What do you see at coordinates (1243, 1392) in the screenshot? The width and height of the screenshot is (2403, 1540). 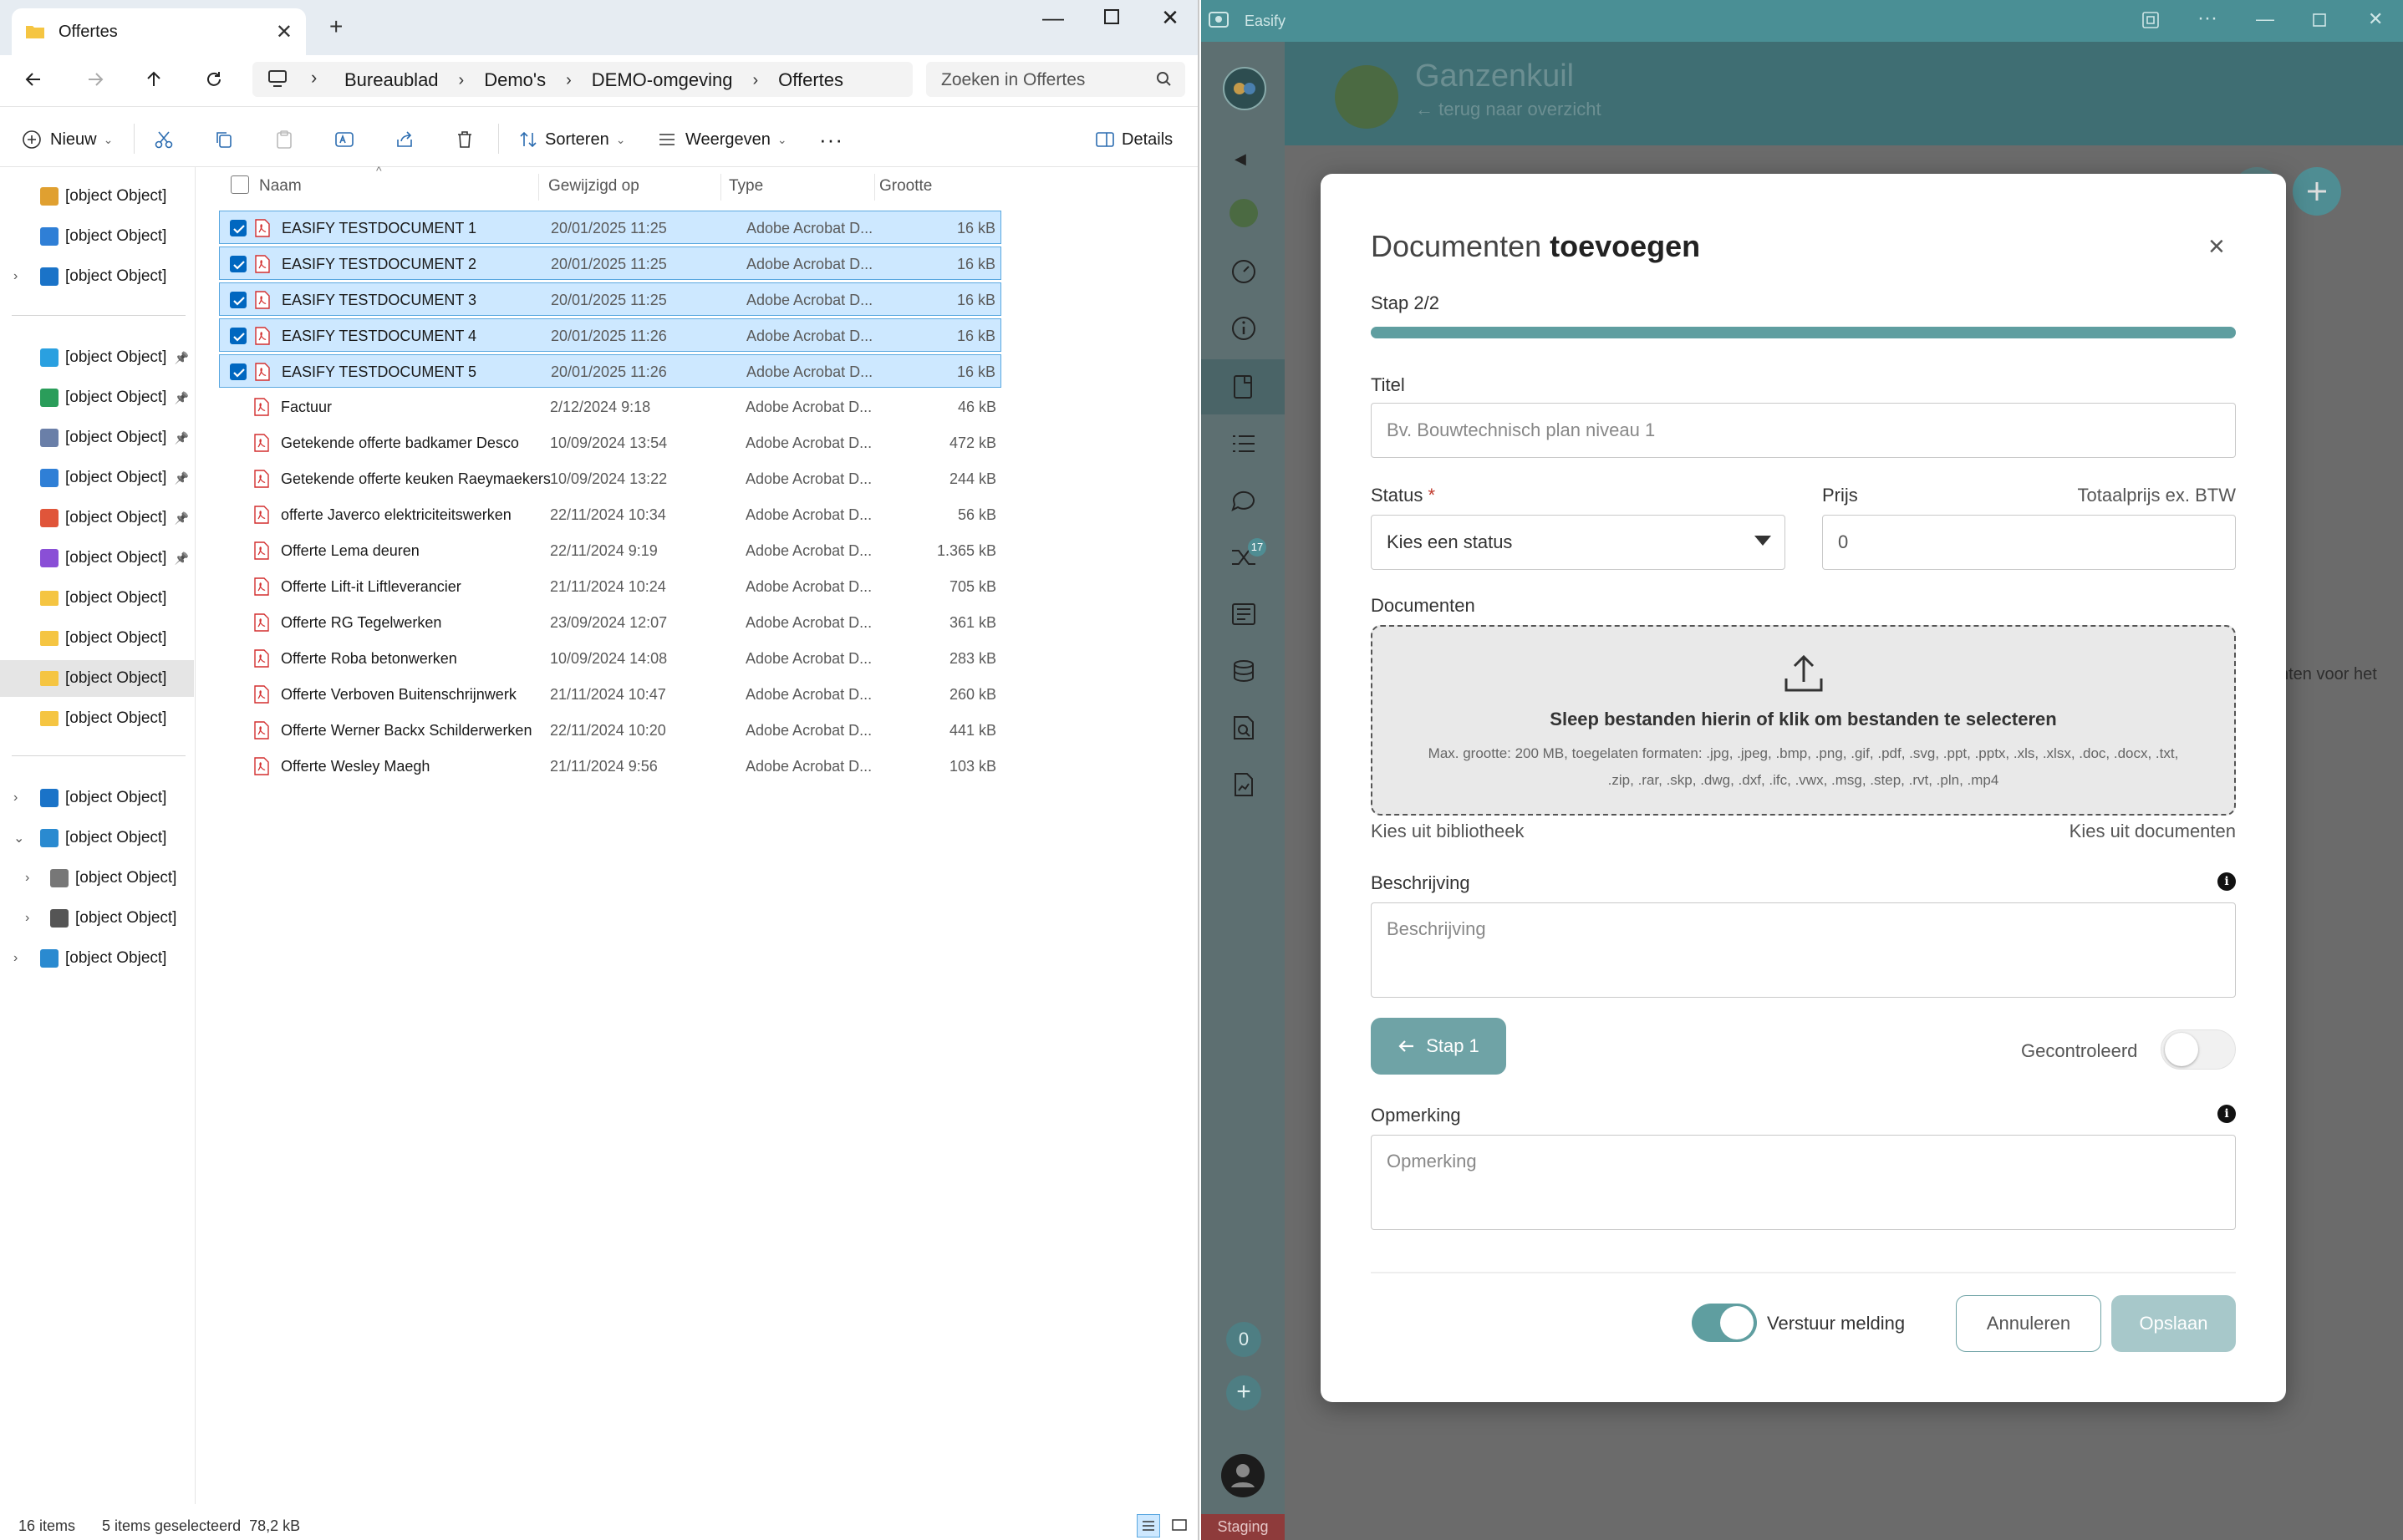 I see `add-icon: +` at bounding box center [1243, 1392].